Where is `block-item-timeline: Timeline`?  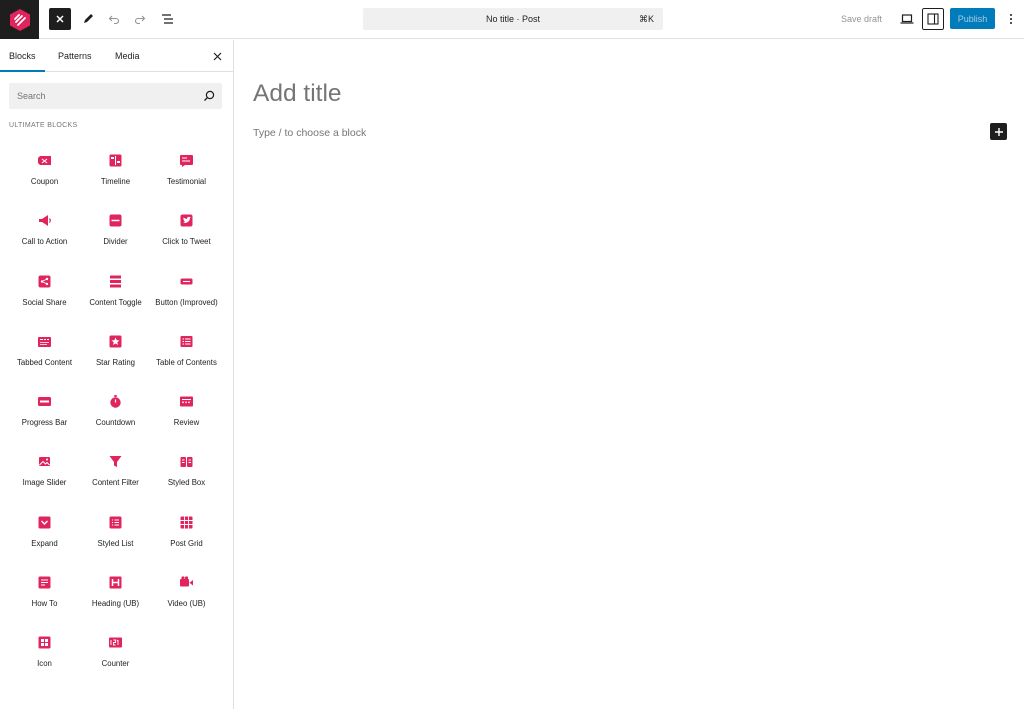
block-item-timeline: Timeline is located at coordinates (115, 173).